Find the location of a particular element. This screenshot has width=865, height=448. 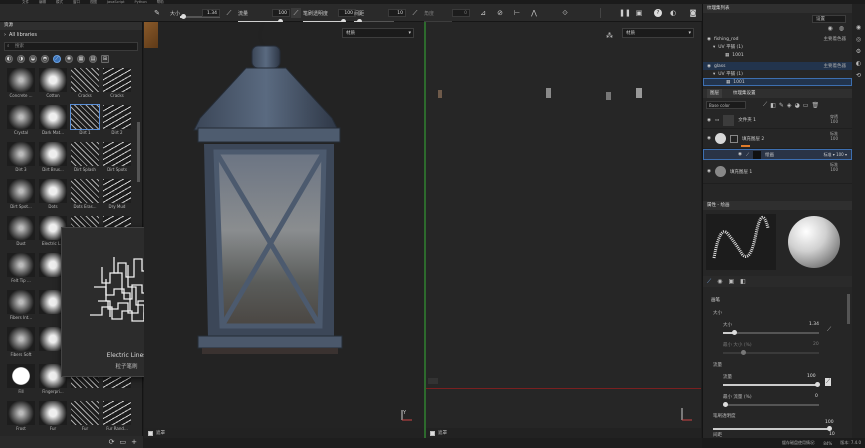

stencil-icon: ⊘ is located at coordinates (500, 13).